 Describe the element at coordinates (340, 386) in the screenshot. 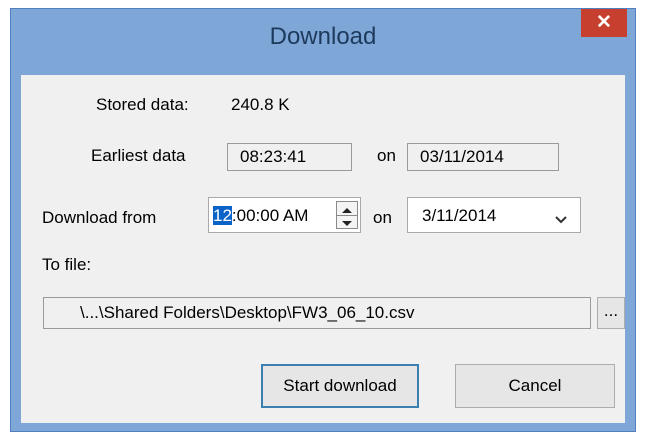

I see `start-download-button: Start download` at that location.